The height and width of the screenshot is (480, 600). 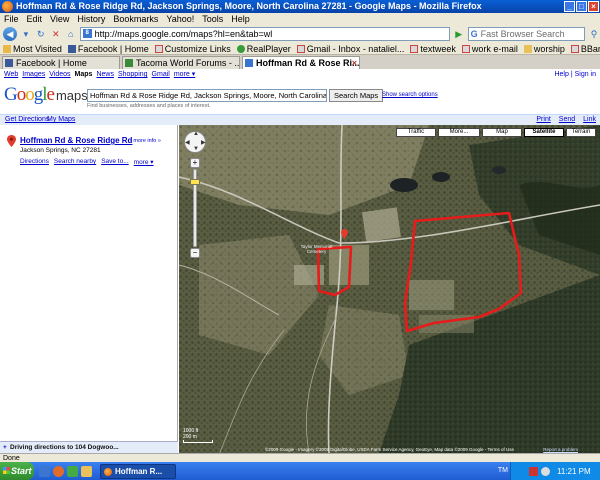 What do you see at coordinates (589, 120) in the screenshot?
I see `link-link: Link` at bounding box center [589, 120].